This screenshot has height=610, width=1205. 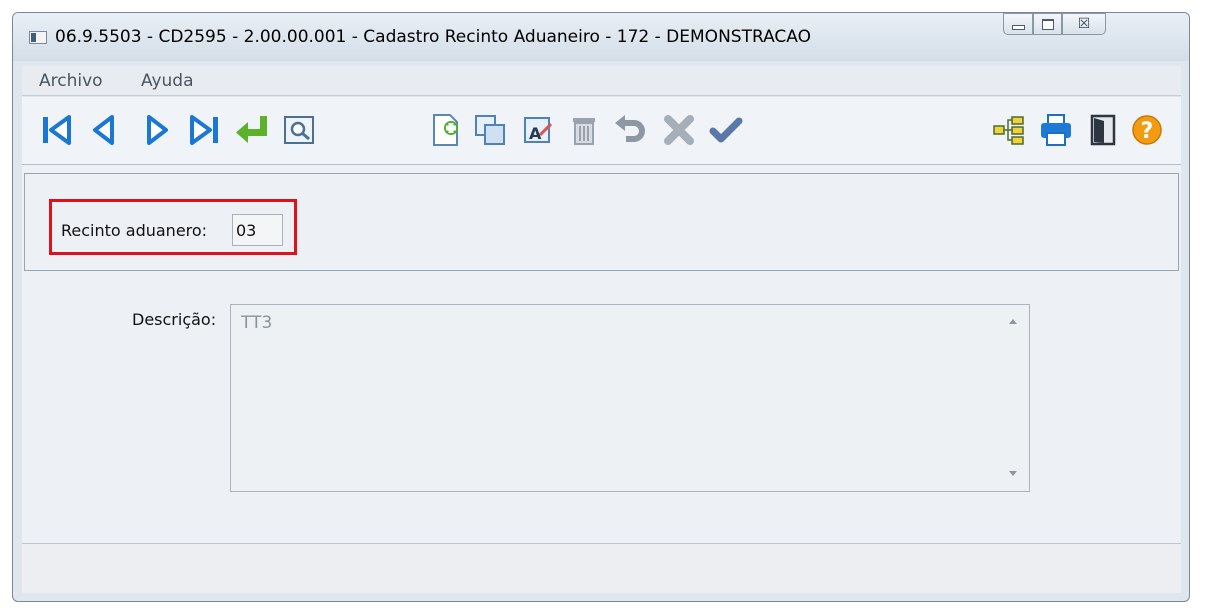 I want to click on help-button: ?, so click(x=1147, y=130).